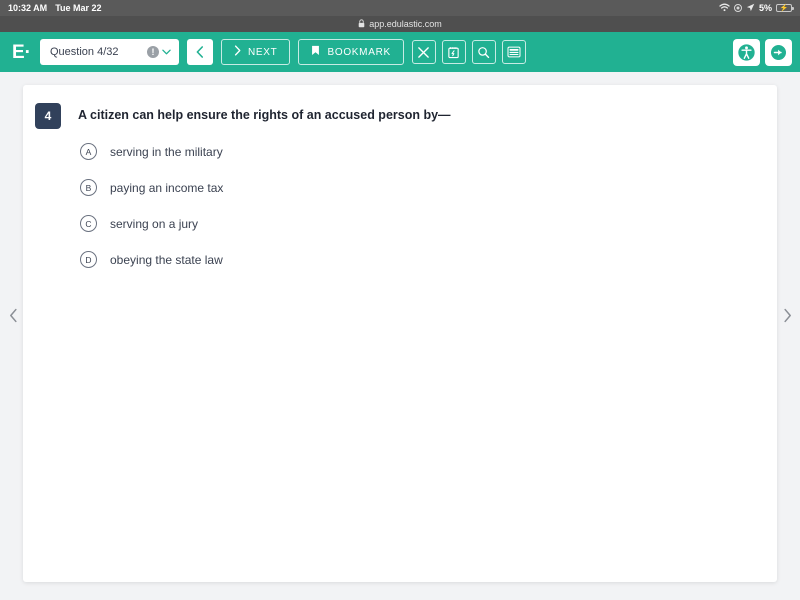  What do you see at coordinates (756, 8) in the screenshot?
I see `status-bar-right: 5% ⚡` at bounding box center [756, 8].